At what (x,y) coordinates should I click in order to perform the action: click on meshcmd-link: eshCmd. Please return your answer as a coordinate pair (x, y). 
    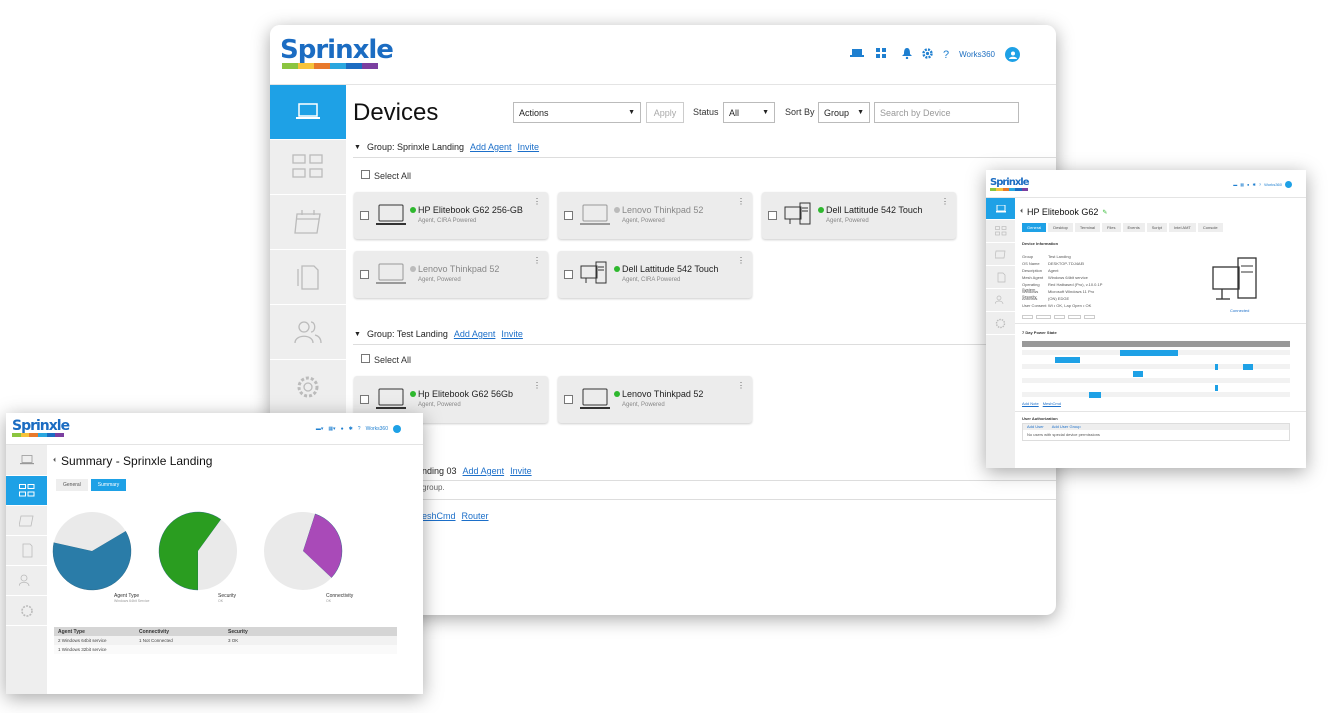
    Looking at the image, I should click on (439, 516).